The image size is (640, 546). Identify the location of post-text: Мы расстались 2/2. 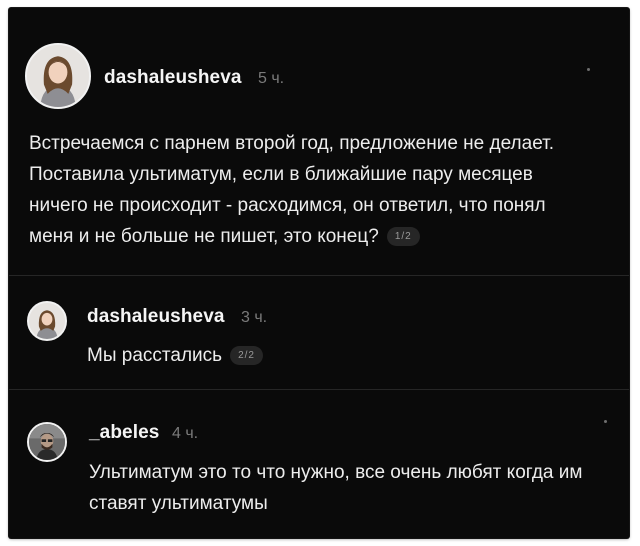
(327, 355).